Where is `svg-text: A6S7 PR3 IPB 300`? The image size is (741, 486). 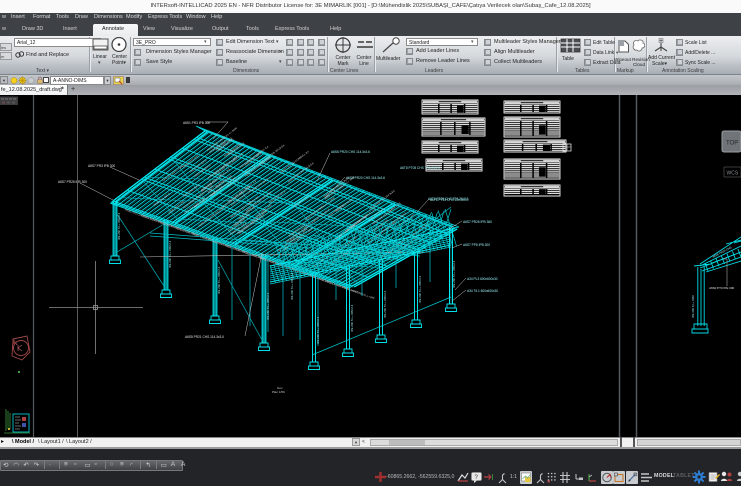
svg-text: A6S7 PR3 IPB 300 is located at coordinates (101, 166).